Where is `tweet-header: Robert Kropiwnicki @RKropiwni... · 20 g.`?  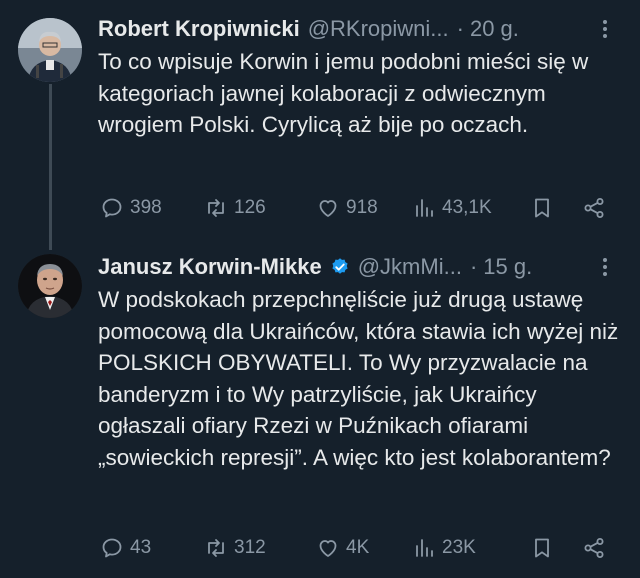 tweet-header: Robert Kropiwnicki @RKropiwni... · 20 g. is located at coordinates (357, 29).